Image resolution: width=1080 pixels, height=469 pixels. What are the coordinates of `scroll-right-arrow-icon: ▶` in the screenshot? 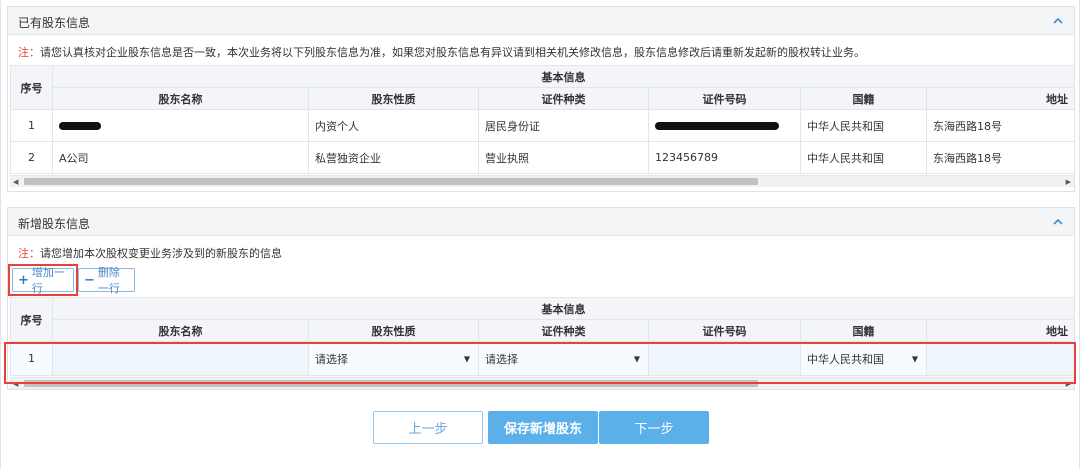 It's located at (1068, 182).